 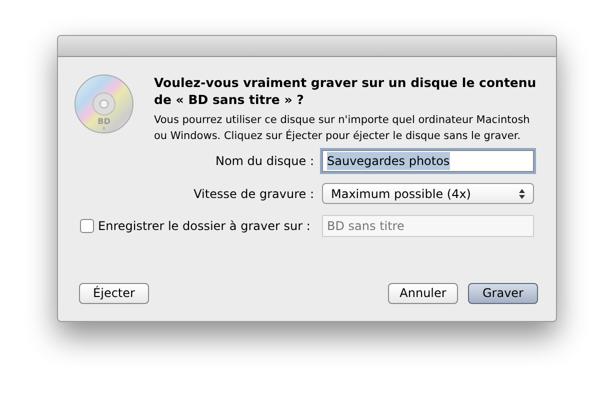 What do you see at coordinates (428, 161) in the screenshot?
I see `text-field: Sauvegardes photos` at bounding box center [428, 161].